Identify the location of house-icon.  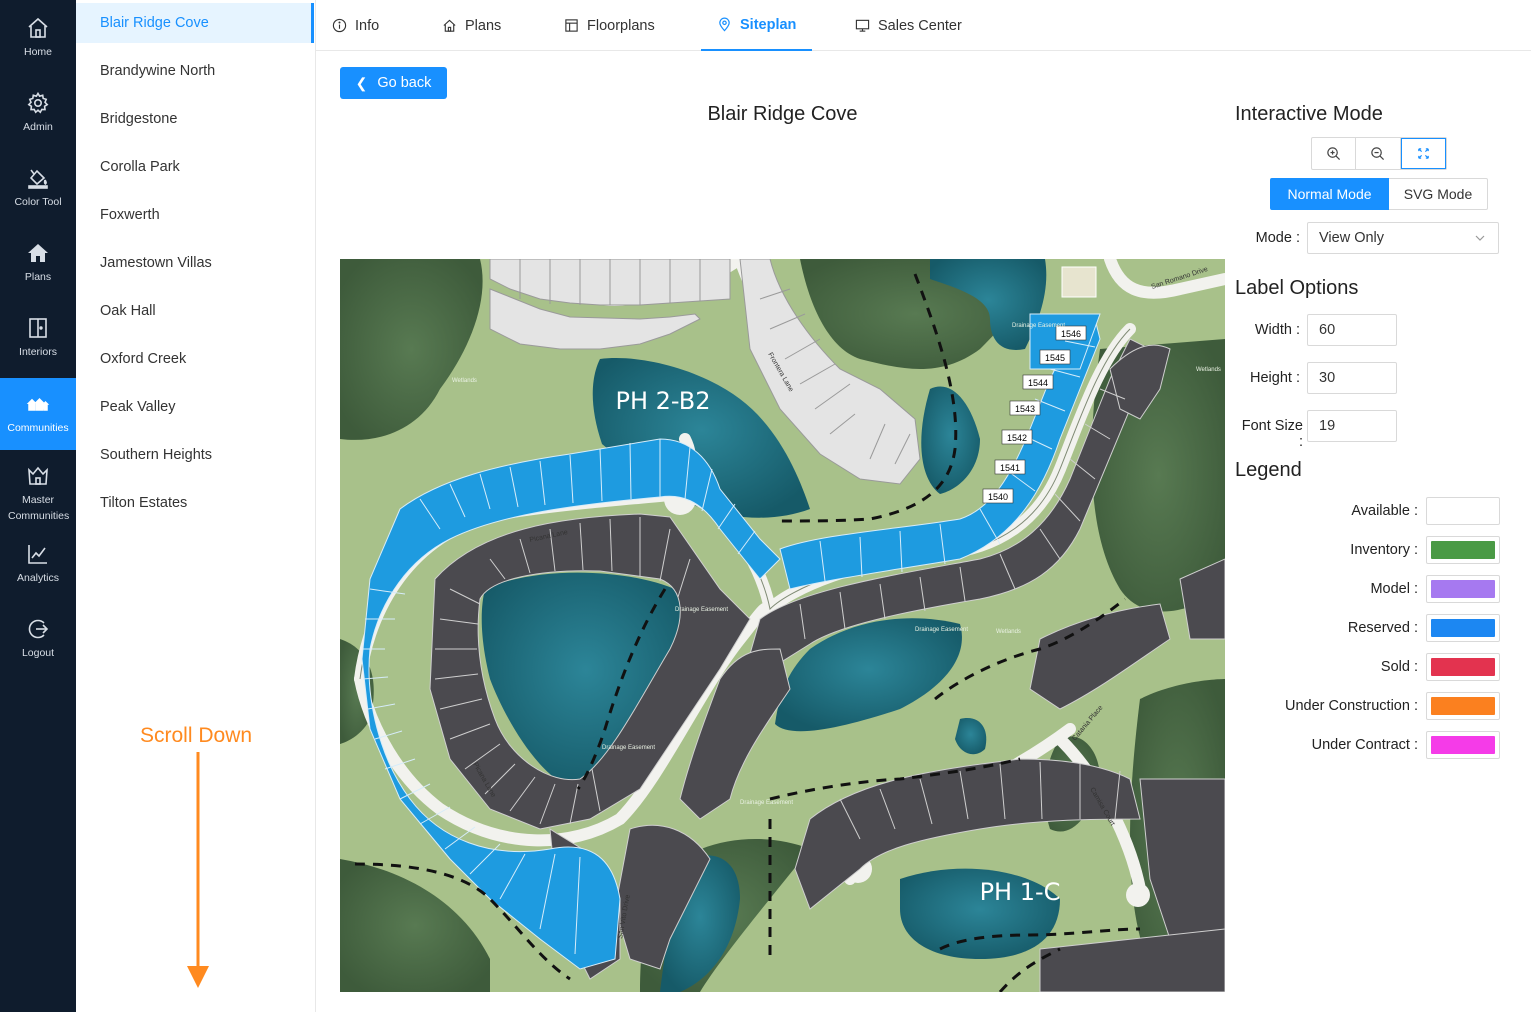
(38, 252).